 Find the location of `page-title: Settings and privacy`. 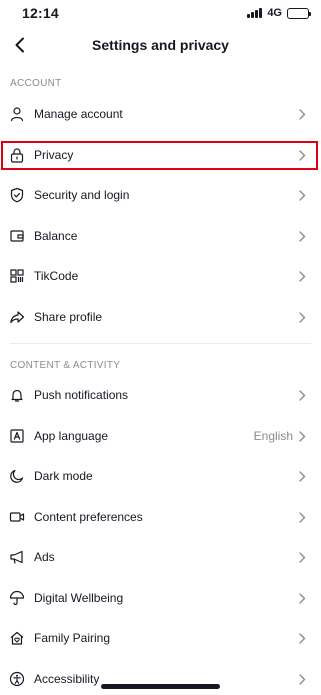

page-title: Settings and privacy is located at coordinates (160, 45).